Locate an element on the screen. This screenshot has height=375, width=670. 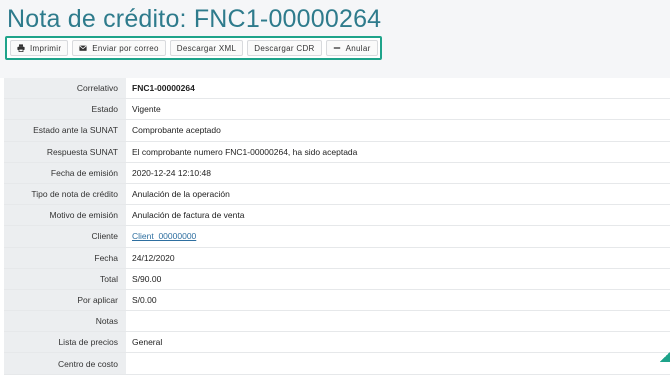
send-email-button-label: Enviar por correo is located at coordinates (125, 48).